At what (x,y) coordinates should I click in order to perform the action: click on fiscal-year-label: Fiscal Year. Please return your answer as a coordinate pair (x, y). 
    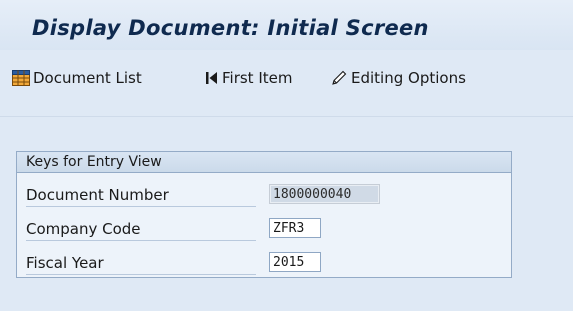
    Looking at the image, I should click on (141, 264).